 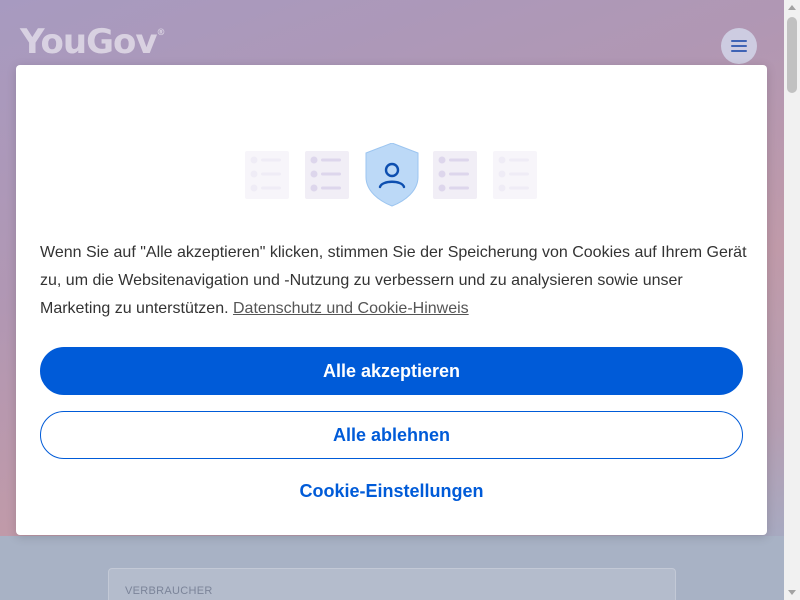 What do you see at coordinates (392, 584) in the screenshot?
I see `background-card: VERBRAUCHER` at bounding box center [392, 584].